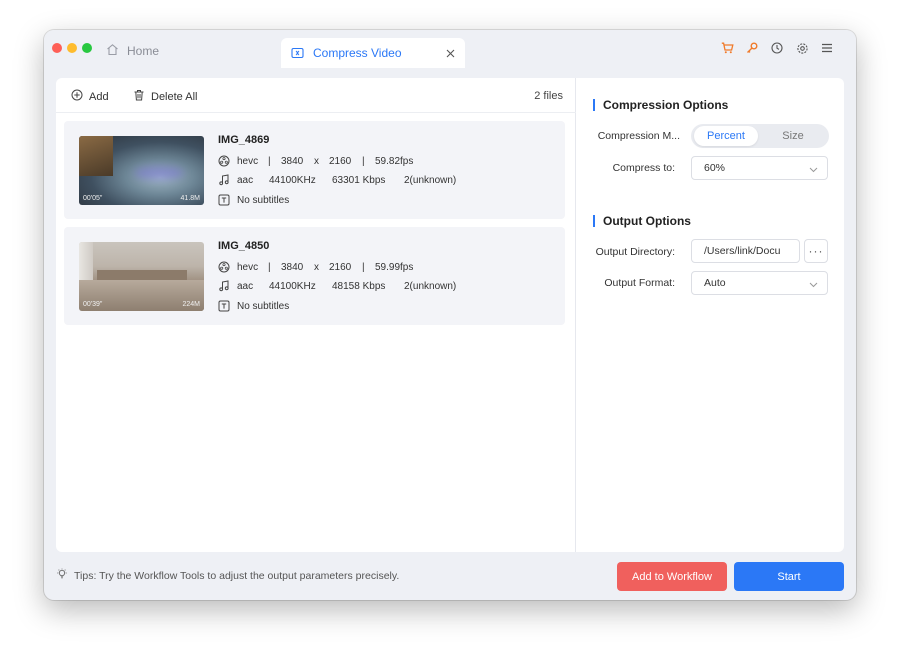 The height and width of the screenshot is (659, 900). Describe the element at coordinates (793, 136) in the screenshot. I see `mode-size-option: Size` at that location.